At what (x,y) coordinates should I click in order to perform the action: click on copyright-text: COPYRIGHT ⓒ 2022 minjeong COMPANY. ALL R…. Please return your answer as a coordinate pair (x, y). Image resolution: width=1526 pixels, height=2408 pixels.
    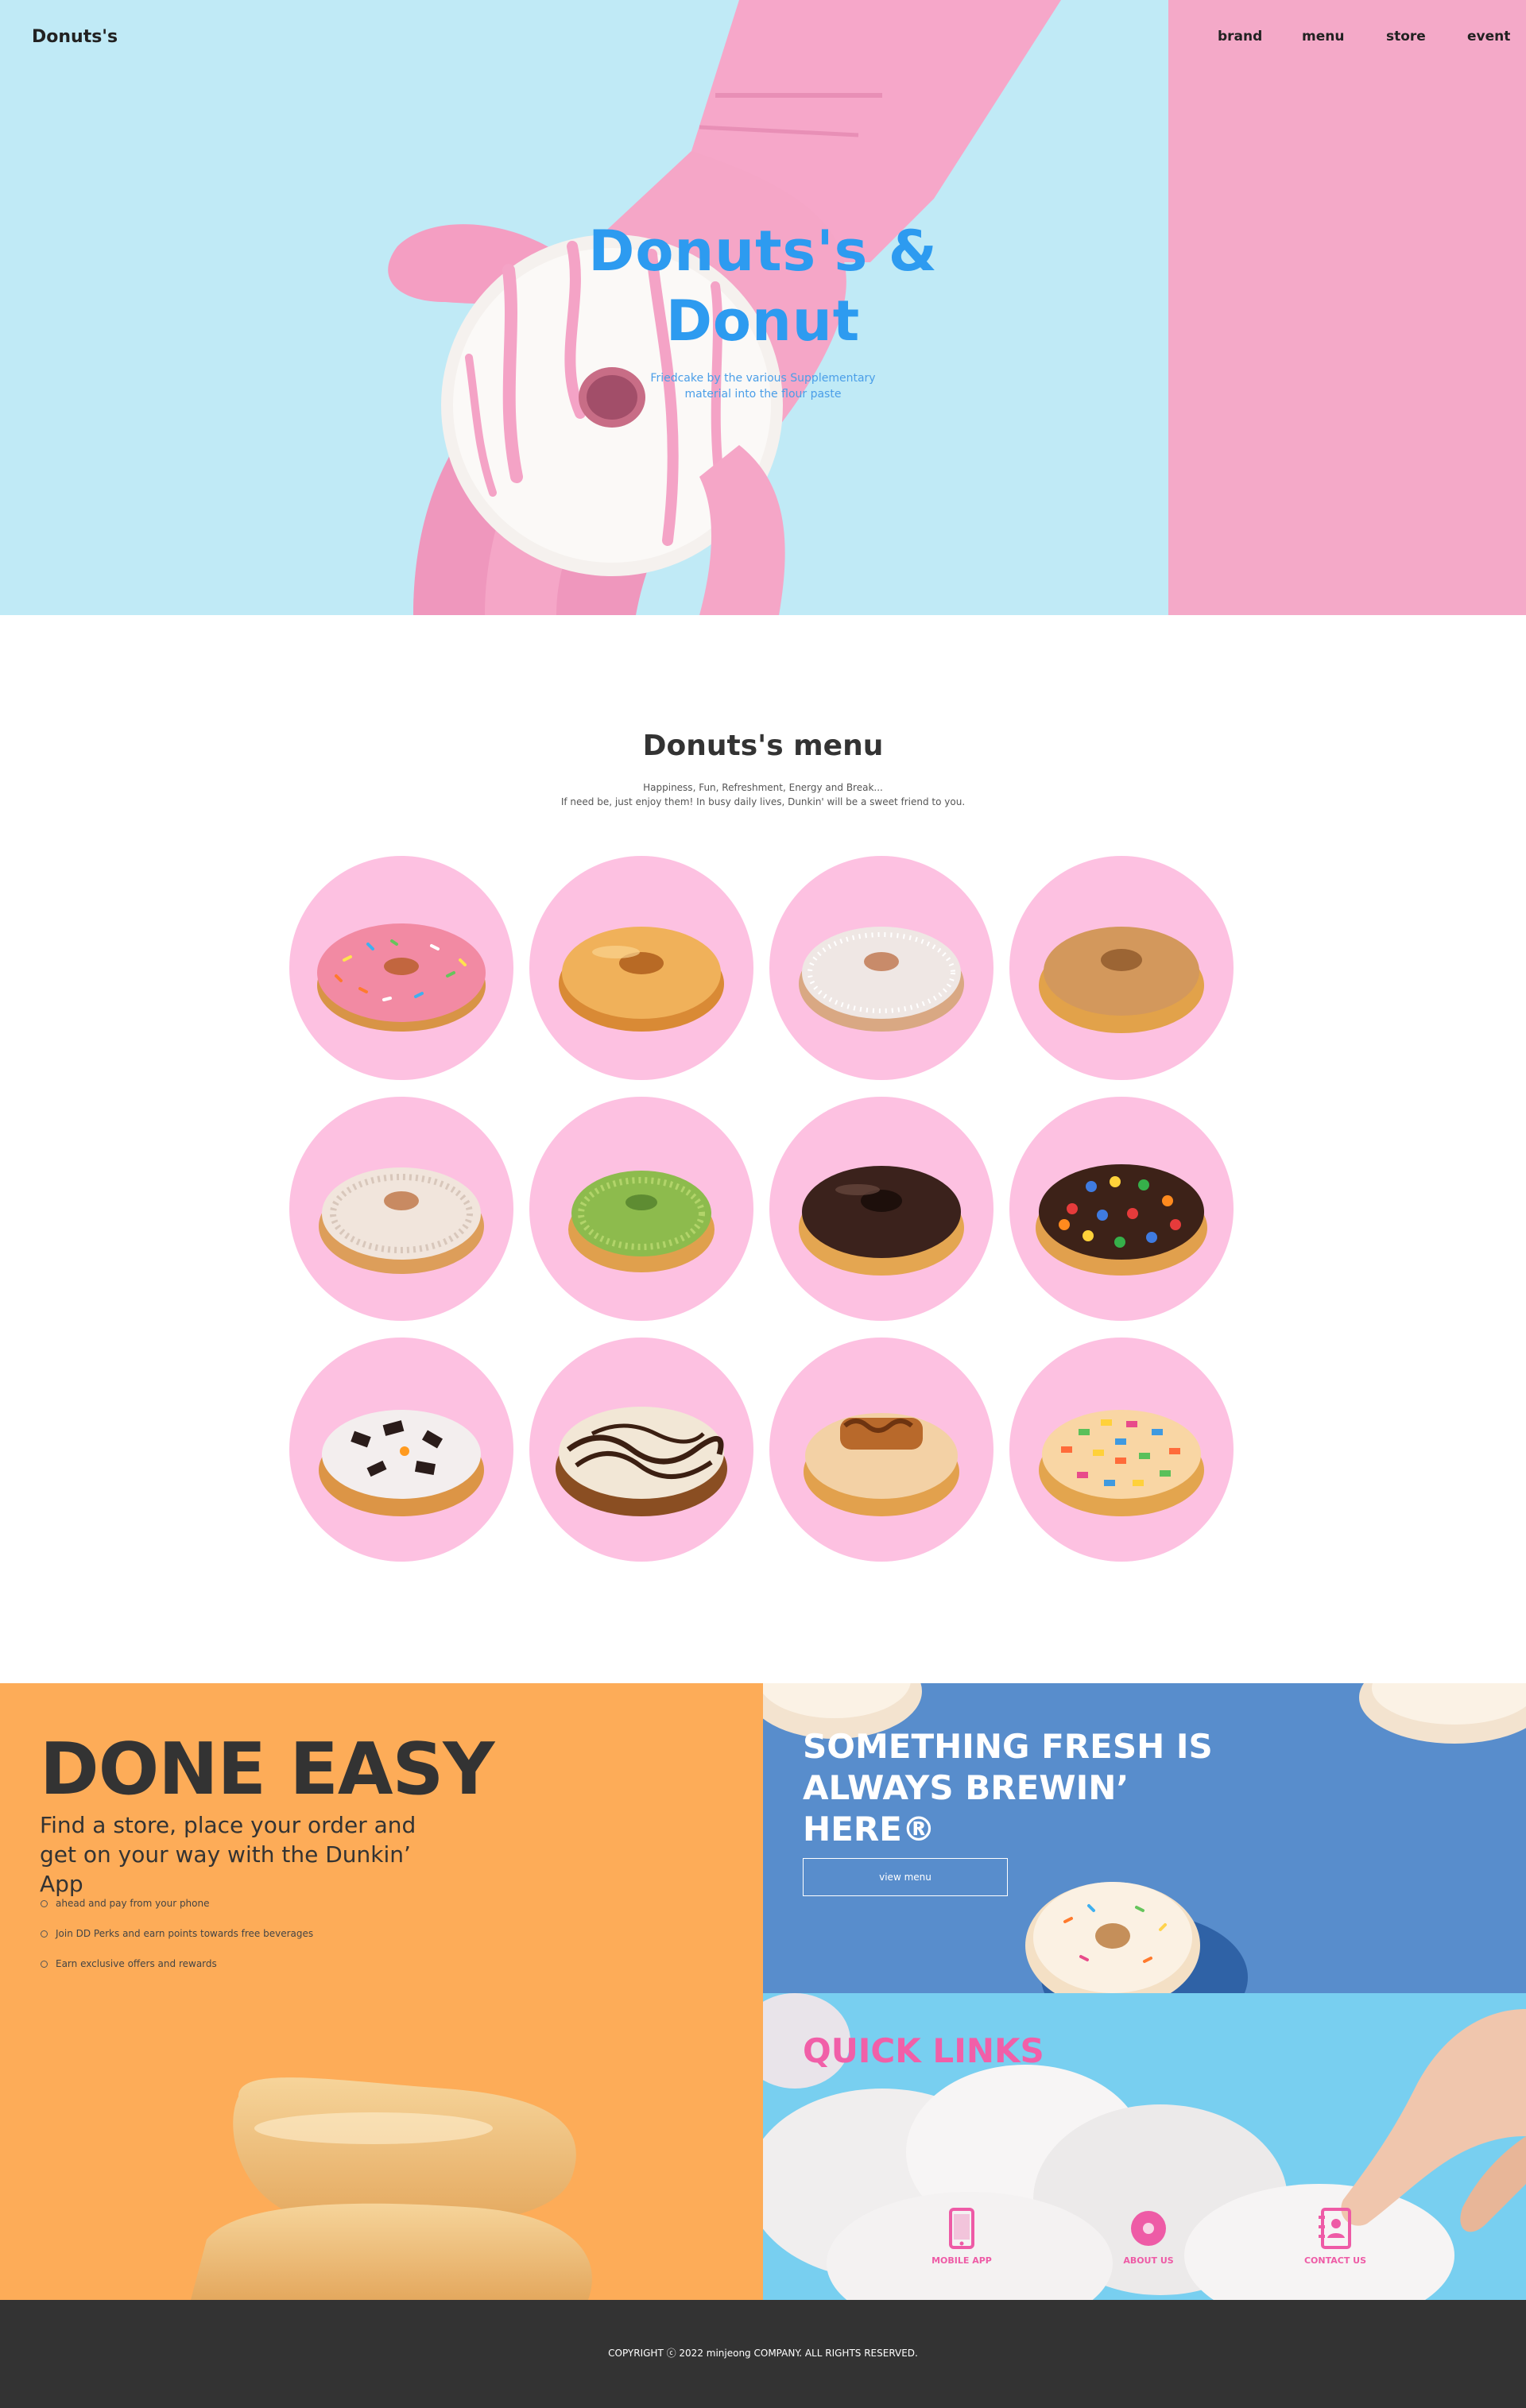
    Looking at the image, I should click on (763, 2353).